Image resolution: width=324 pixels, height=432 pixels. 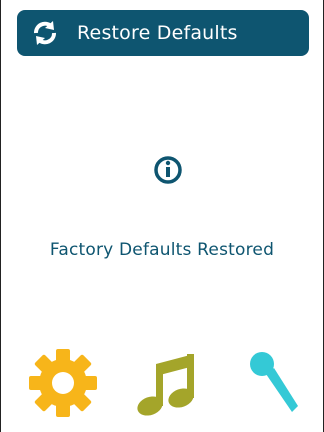 I want to click on status-message: Factory Defaults Restored, so click(x=162, y=250).